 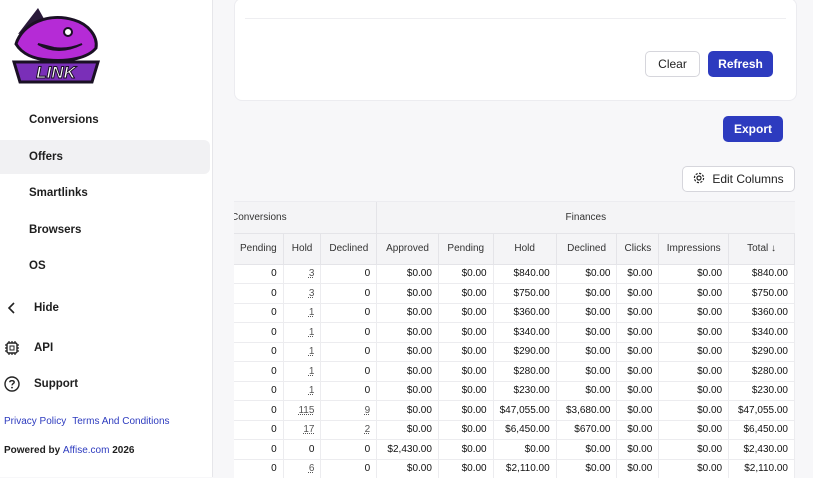 What do you see at coordinates (525, 293) in the screenshot?
I see `cell-fin-hold: $750.00` at bounding box center [525, 293].